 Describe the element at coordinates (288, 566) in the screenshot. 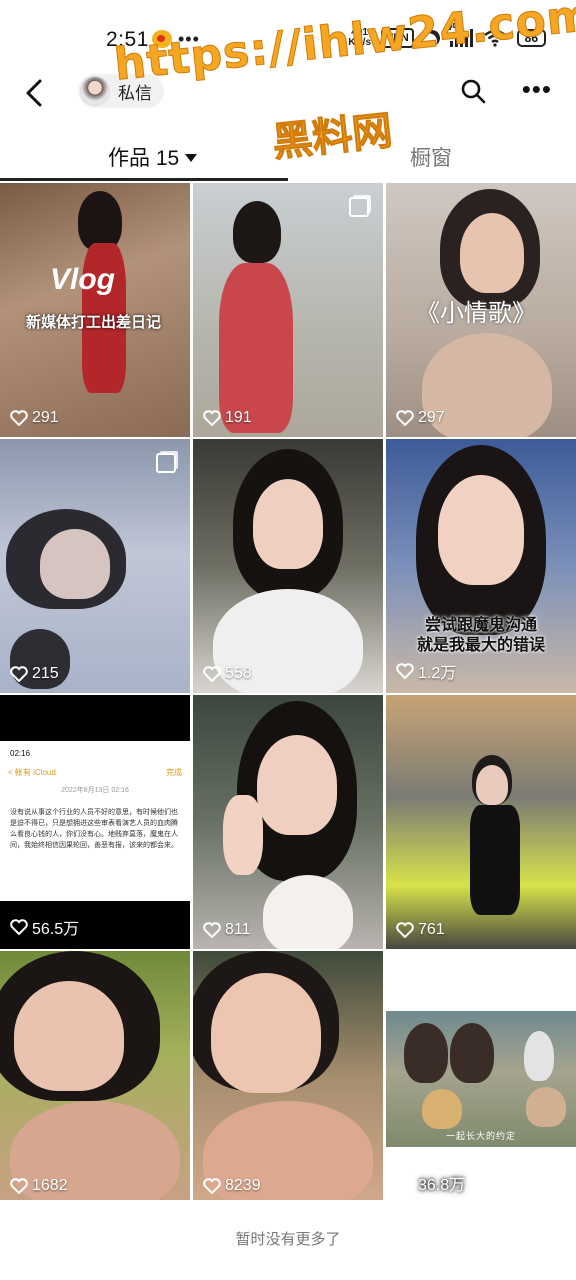

I see `post-tile: 558` at that location.